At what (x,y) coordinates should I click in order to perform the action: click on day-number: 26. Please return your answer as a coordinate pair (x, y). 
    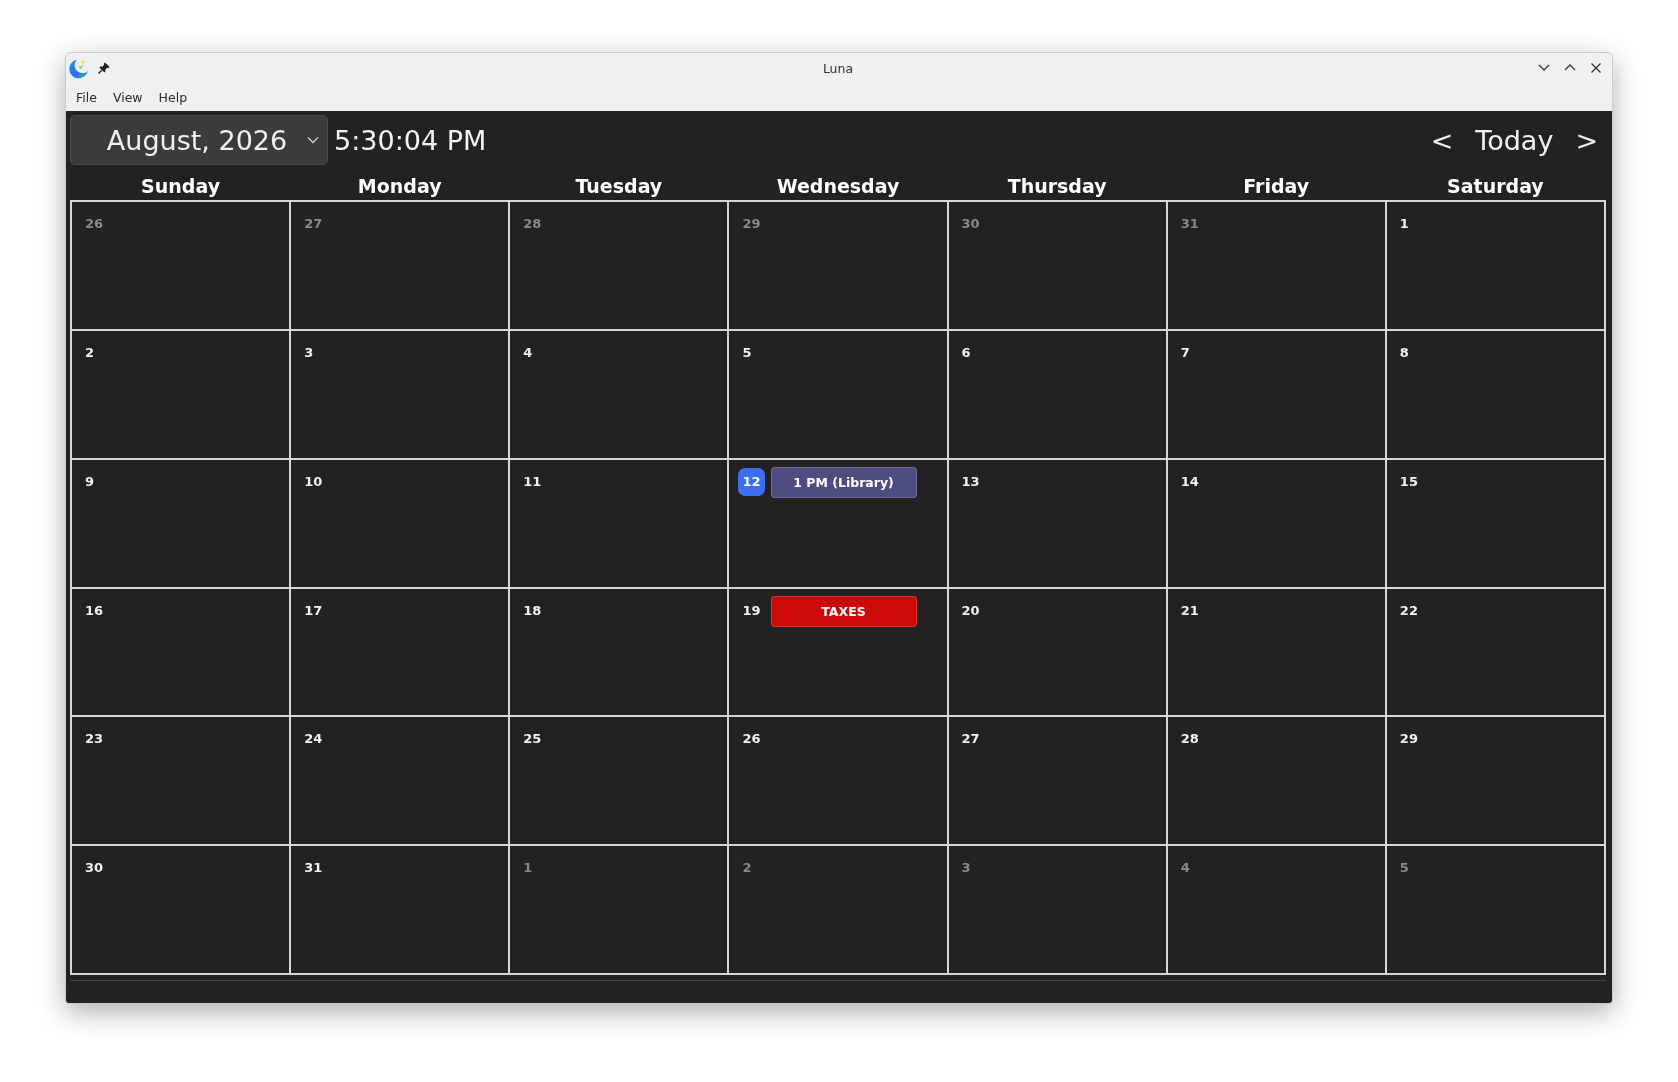
    Looking at the image, I should click on (751, 739).